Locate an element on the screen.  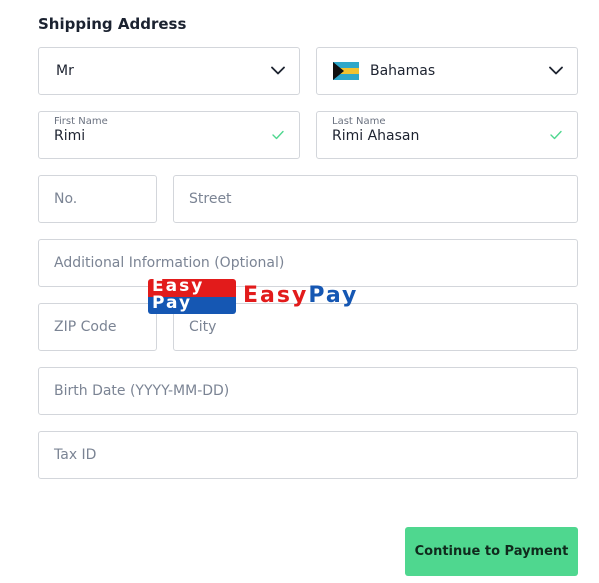
last-name-label: Last Name is located at coordinates (359, 121).